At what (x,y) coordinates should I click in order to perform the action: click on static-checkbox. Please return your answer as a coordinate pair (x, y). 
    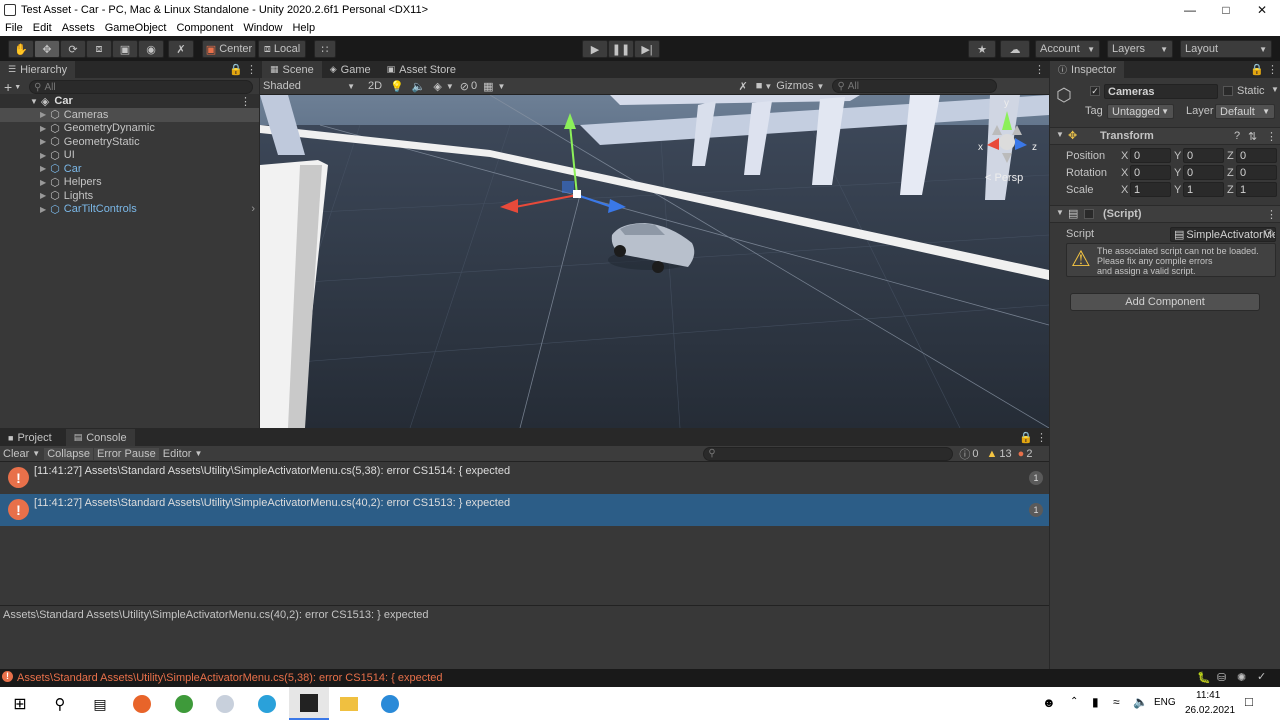
    Looking at the image, I should click on (1228, 91).